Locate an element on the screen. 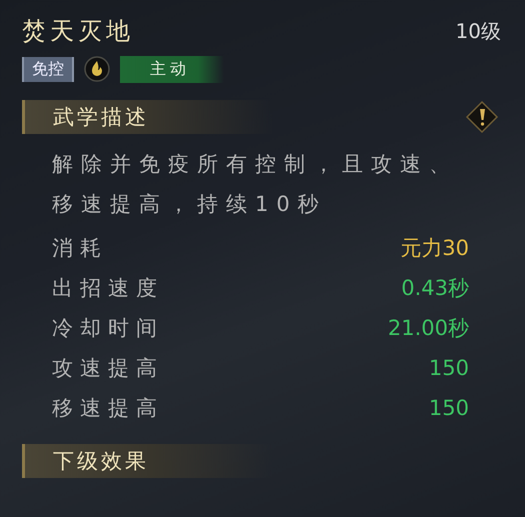  skill-description: 解除并免疫所有控制，且攻速、移速提高，持续10秒 is located at coordinates (255, 184).